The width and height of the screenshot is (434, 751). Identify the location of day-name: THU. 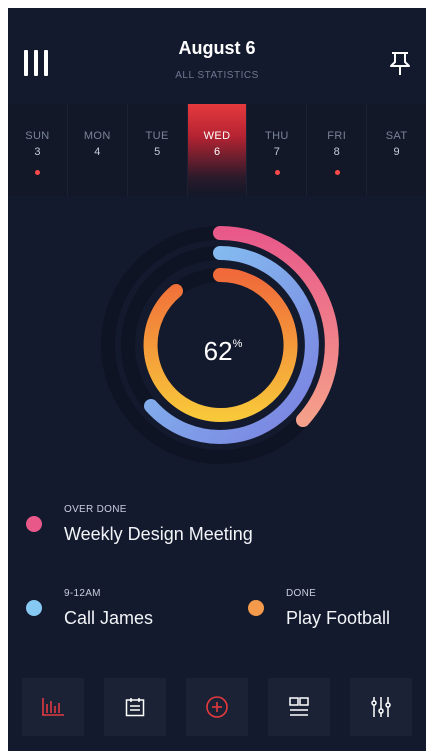
(276, 136).